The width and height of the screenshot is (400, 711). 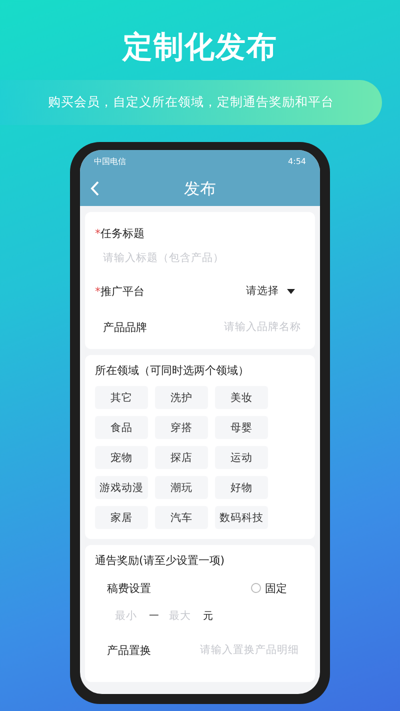 I want to click on range-dash: 一, so click(x=154, y=616).